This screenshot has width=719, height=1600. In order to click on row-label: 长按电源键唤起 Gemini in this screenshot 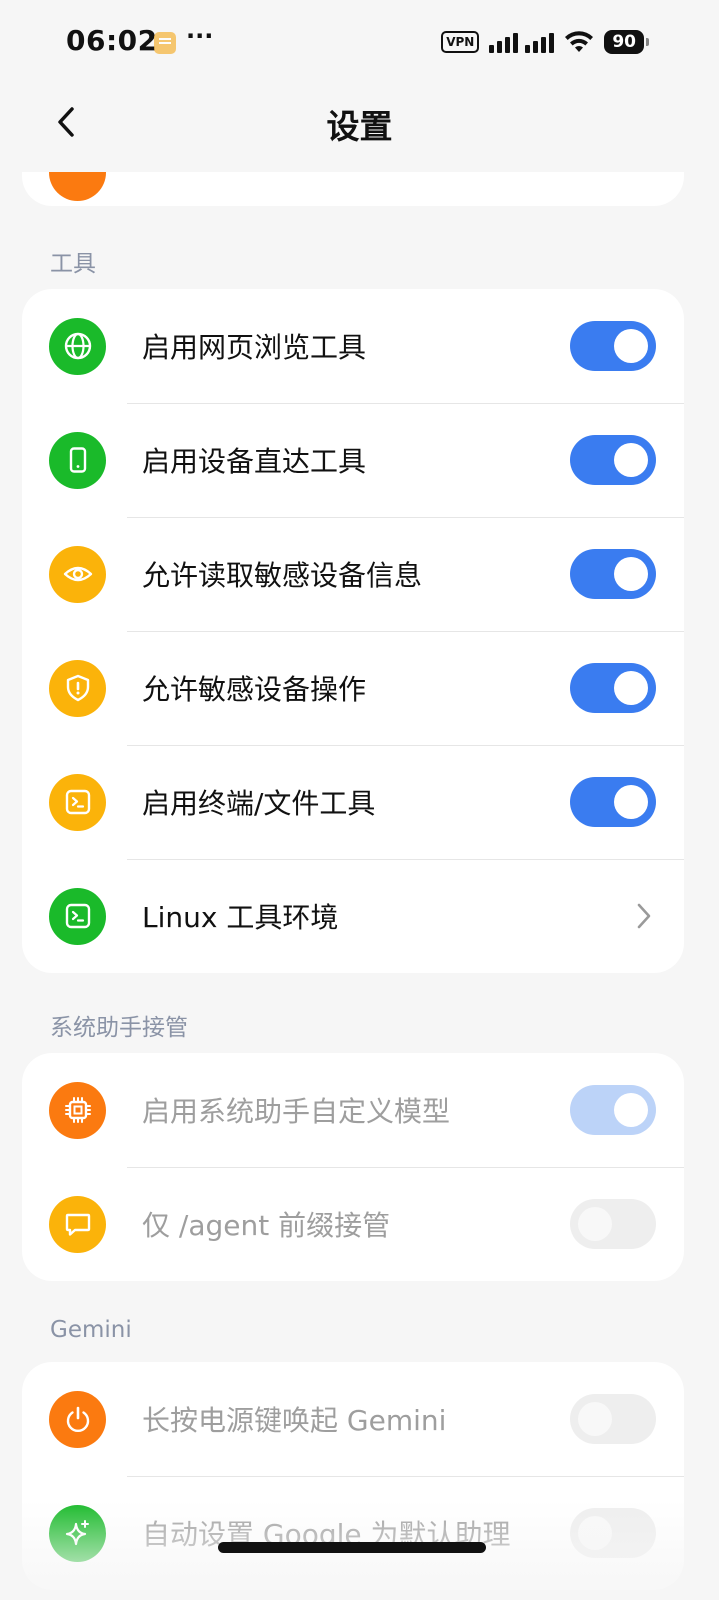, I will do `click(294, 1420)`.